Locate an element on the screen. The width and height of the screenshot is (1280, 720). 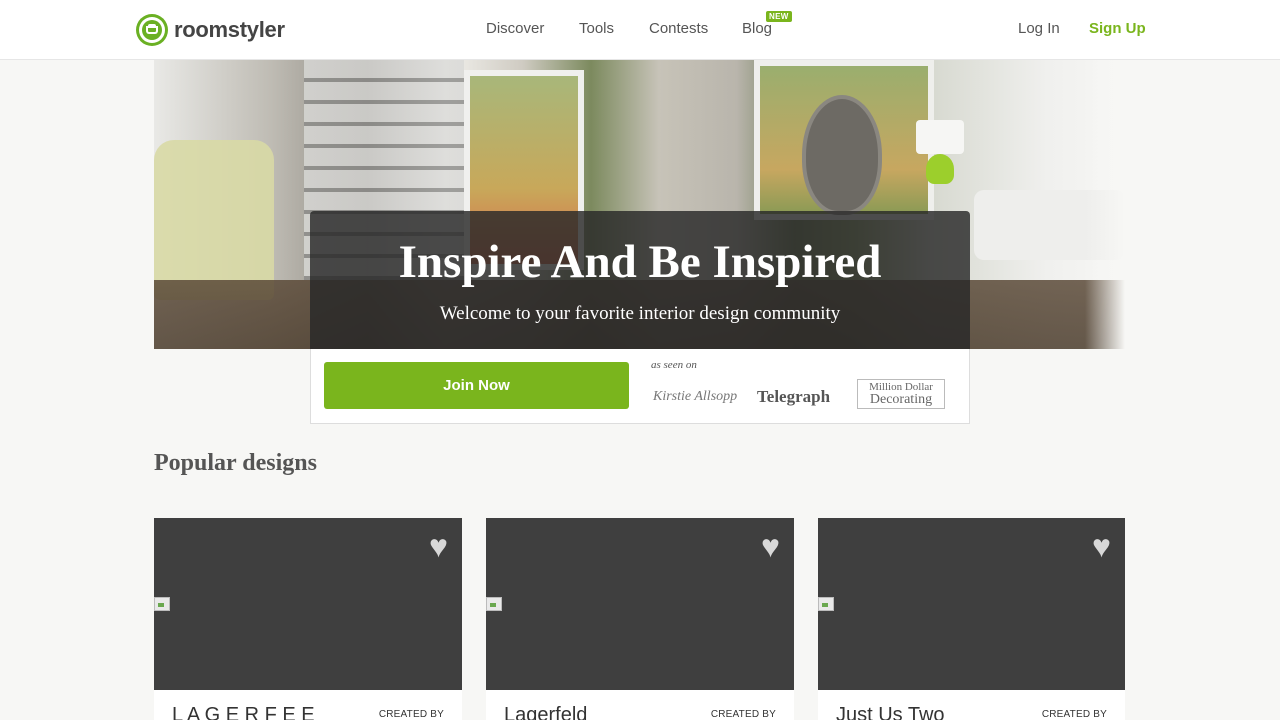
armchair-logo-icon is located at coordinates (152, 30).